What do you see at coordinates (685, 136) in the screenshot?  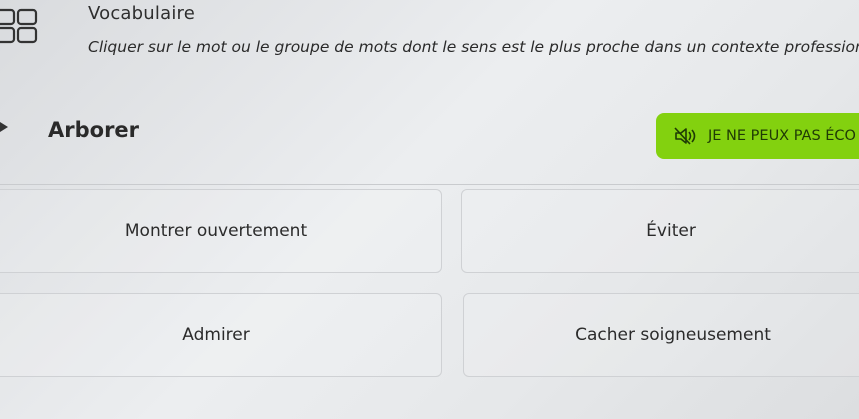 I see `speaker-muted-icon` at bounding box center [685, 136].